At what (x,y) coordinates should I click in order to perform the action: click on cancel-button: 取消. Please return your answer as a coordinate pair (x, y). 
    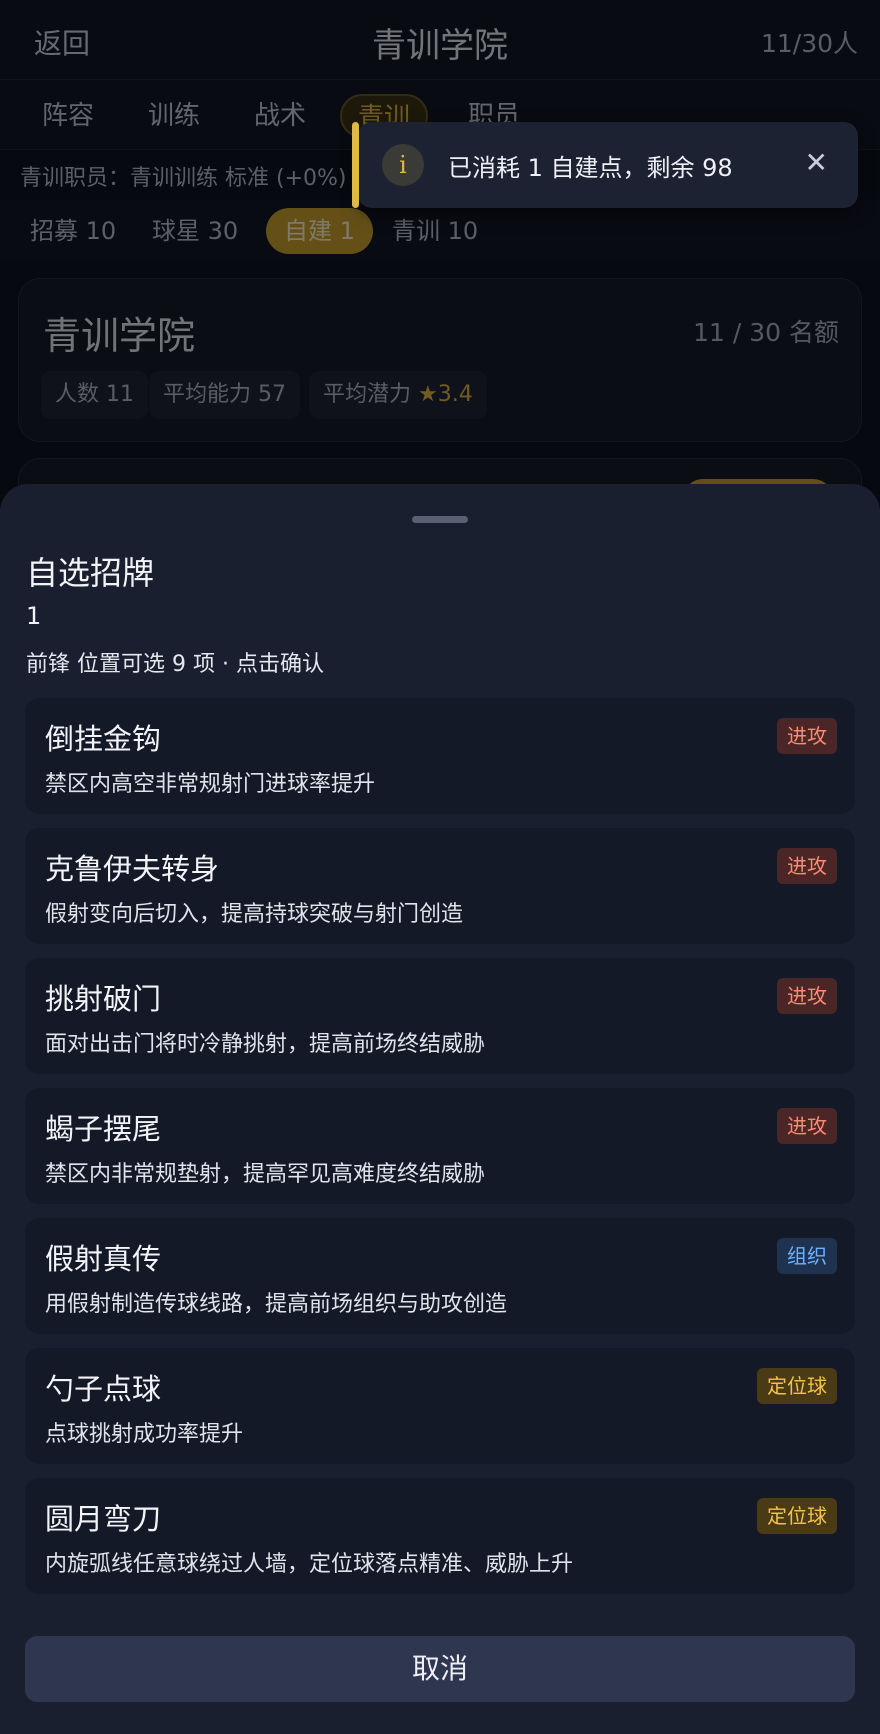
    Looking at the image, I should click on (440, 1669).